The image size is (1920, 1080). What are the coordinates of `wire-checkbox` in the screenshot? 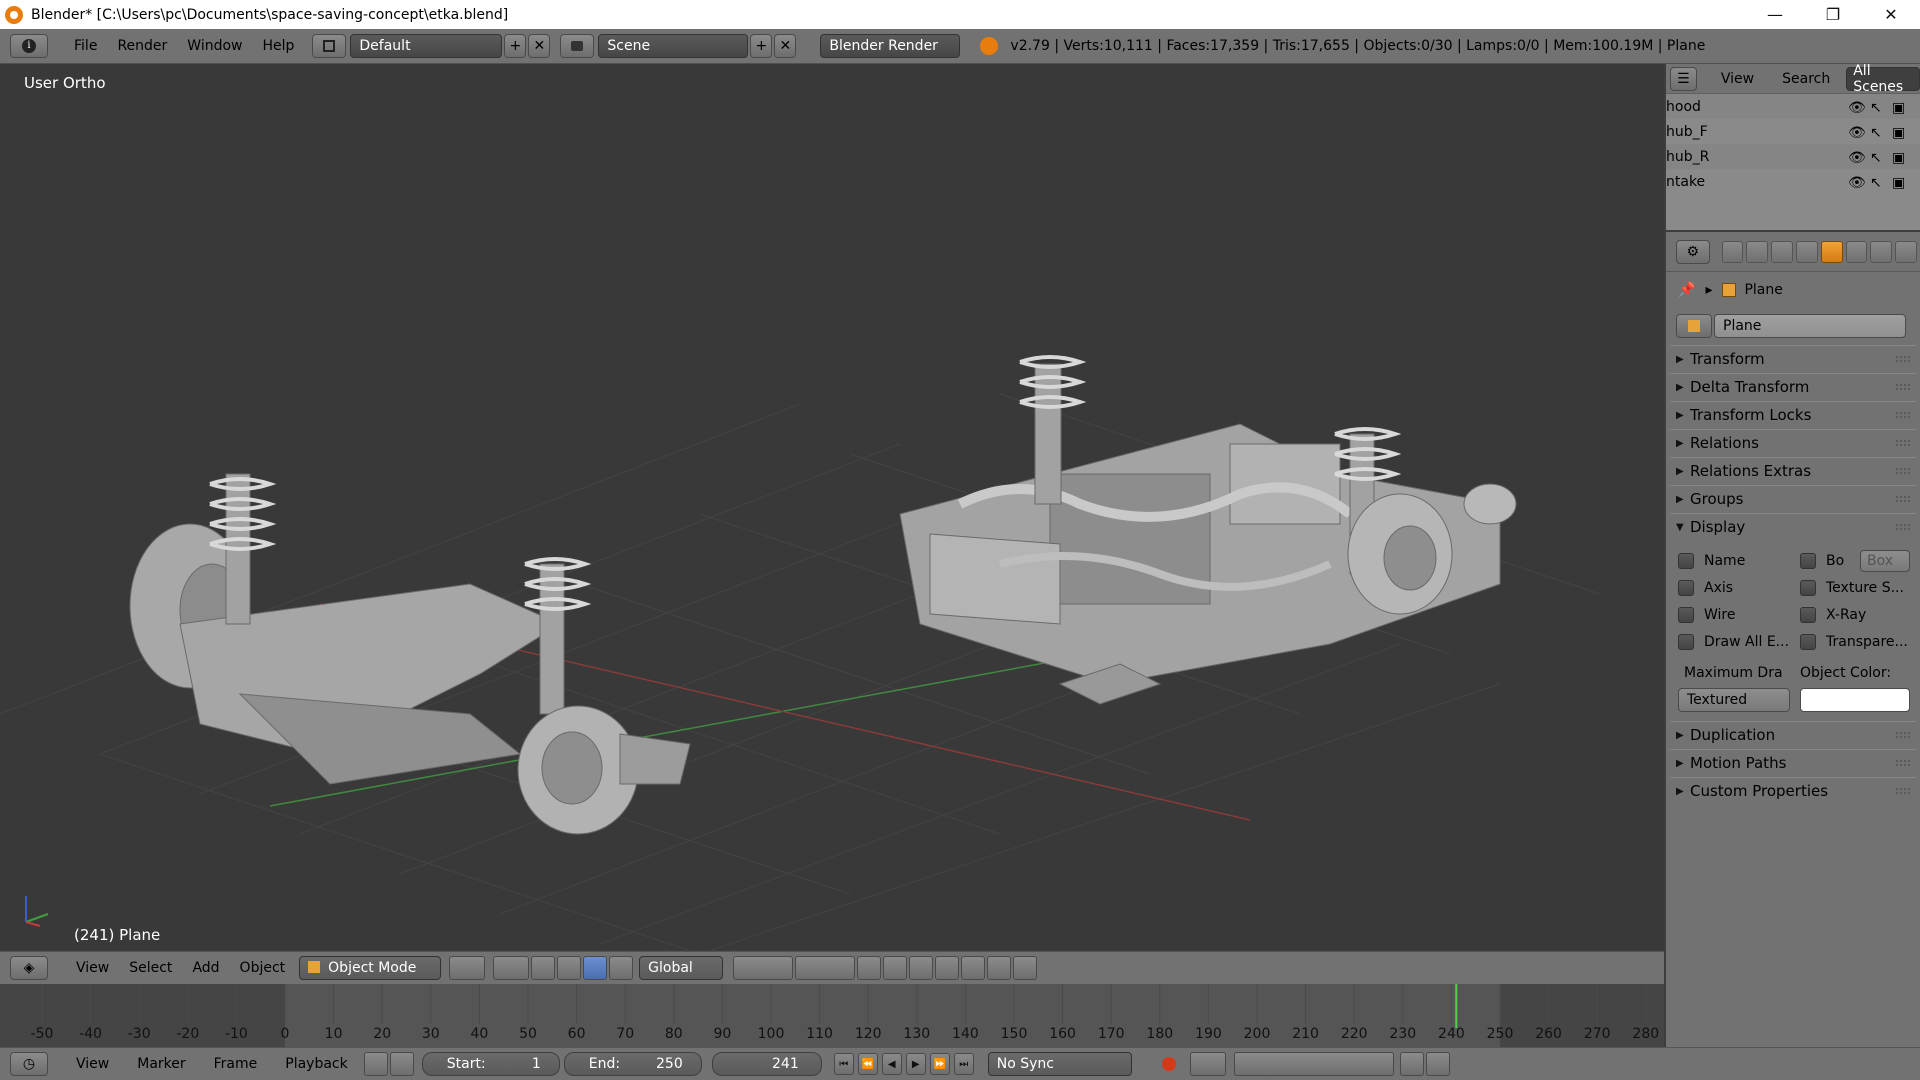 It's located at (1686, 614).